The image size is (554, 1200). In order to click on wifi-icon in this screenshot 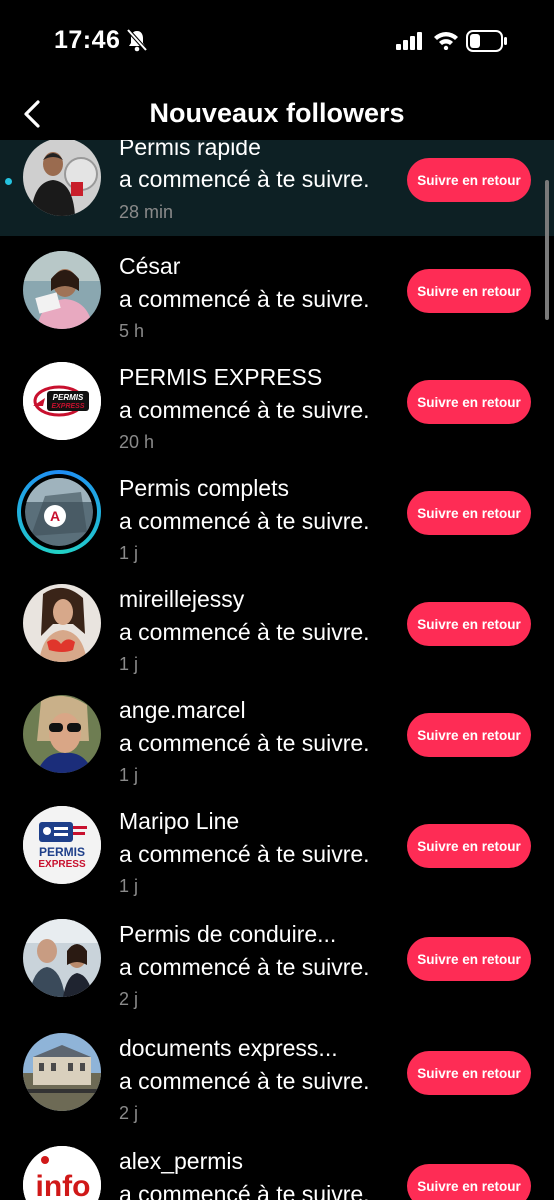, I will do `click(446, 42)`.